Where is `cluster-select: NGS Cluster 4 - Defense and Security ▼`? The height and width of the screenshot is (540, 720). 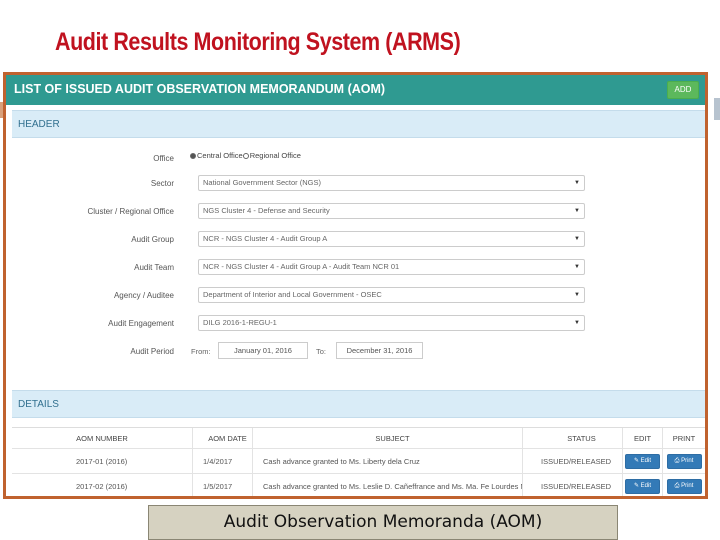
cluster-select: NGS Cluster 4 - Defense and Security ▼ is located at coordinates (391, 211).